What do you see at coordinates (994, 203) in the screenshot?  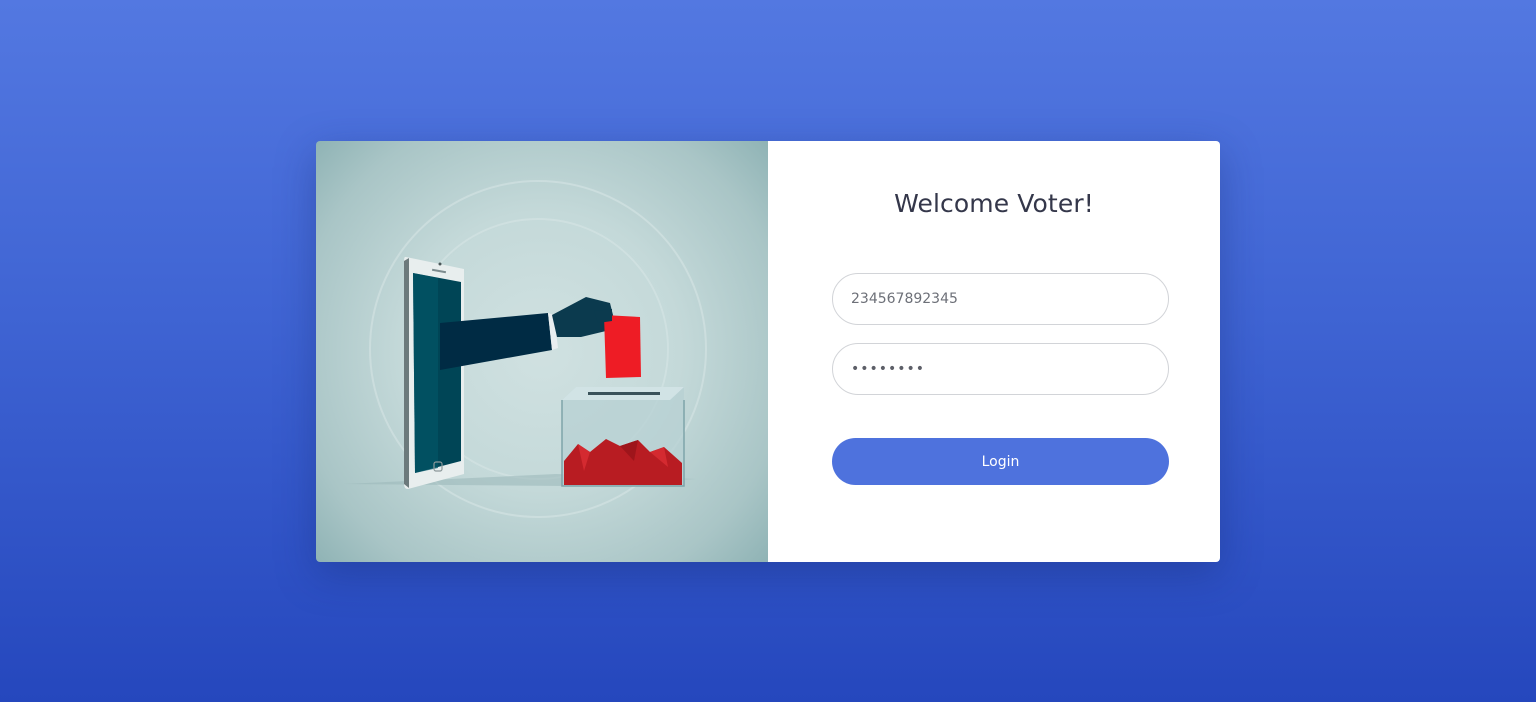 I see `welcome-title: Welcome Voter!` at bounding box center [994, 203].